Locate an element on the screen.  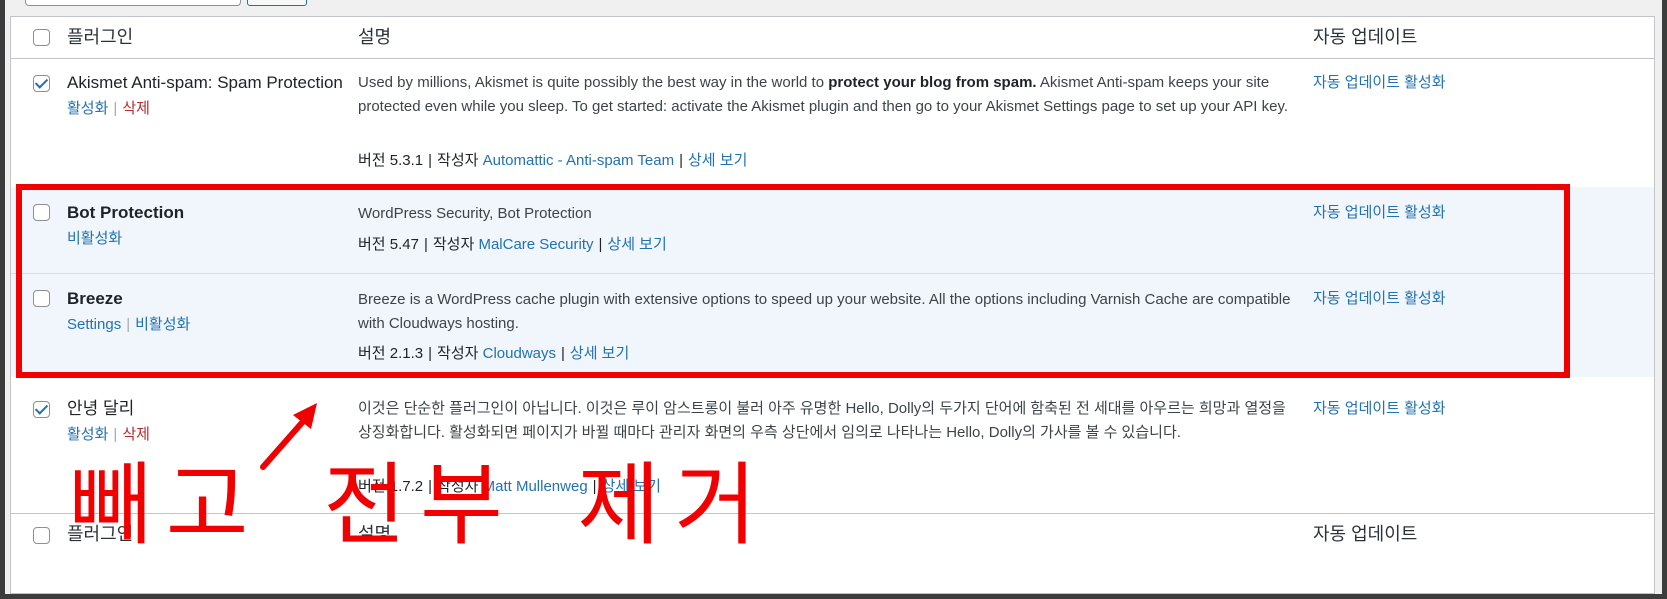
plugin-meta: 버전 5.47 | 작성자 MalCare Security | 상세 보기 is located at coordinates (512, 244).